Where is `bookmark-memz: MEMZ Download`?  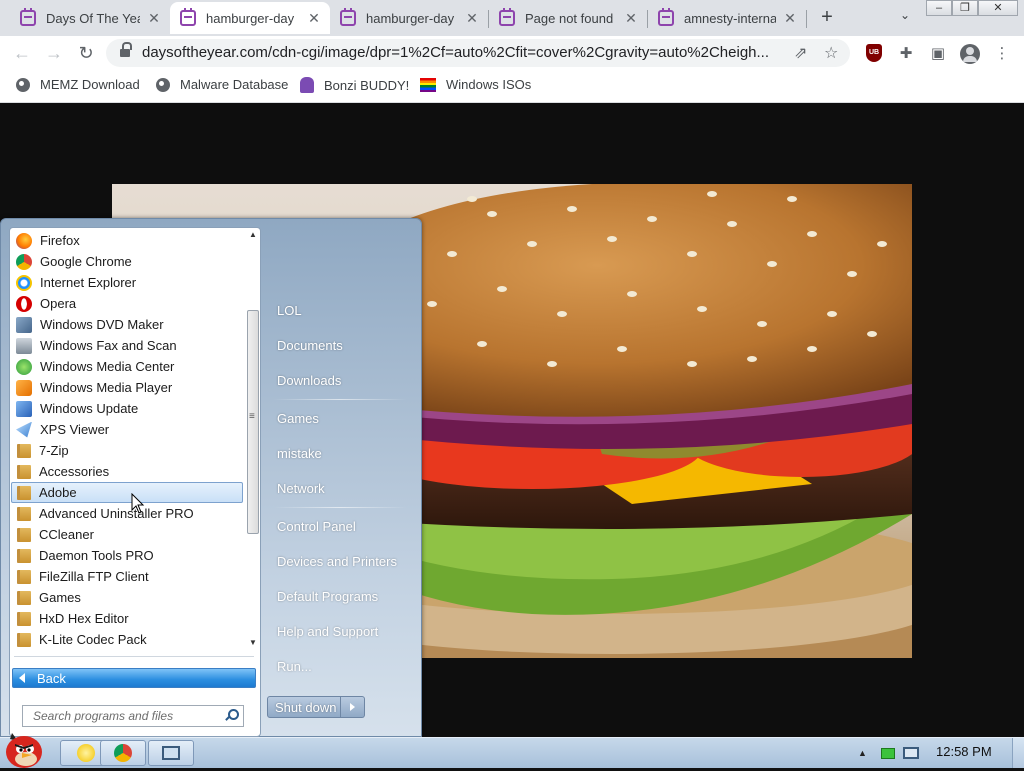 bookmark-memz: MEMZ Download is located at coordinates (78, 84).